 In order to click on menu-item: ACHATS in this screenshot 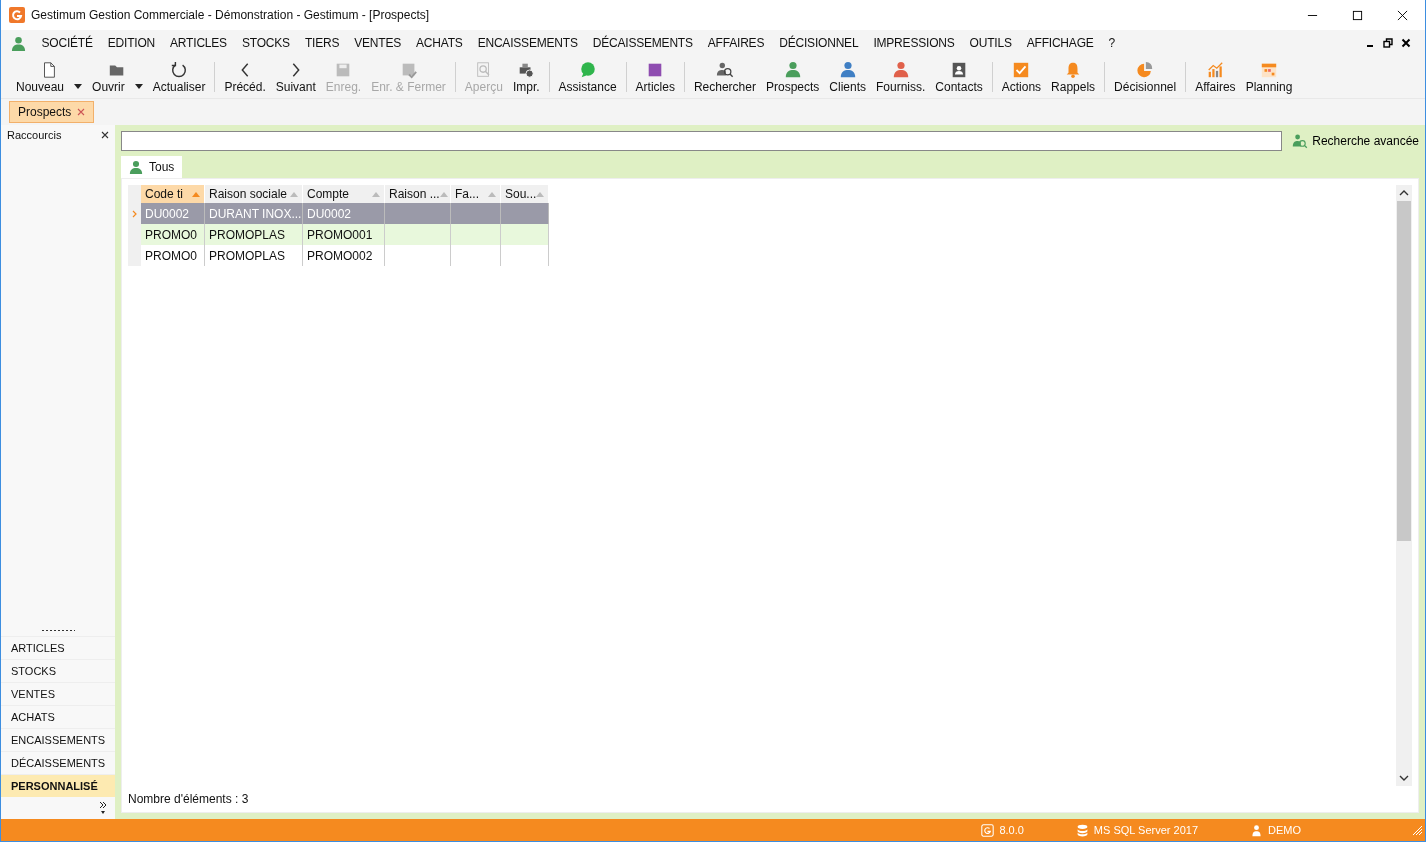, I will do `click(439, 43)`.